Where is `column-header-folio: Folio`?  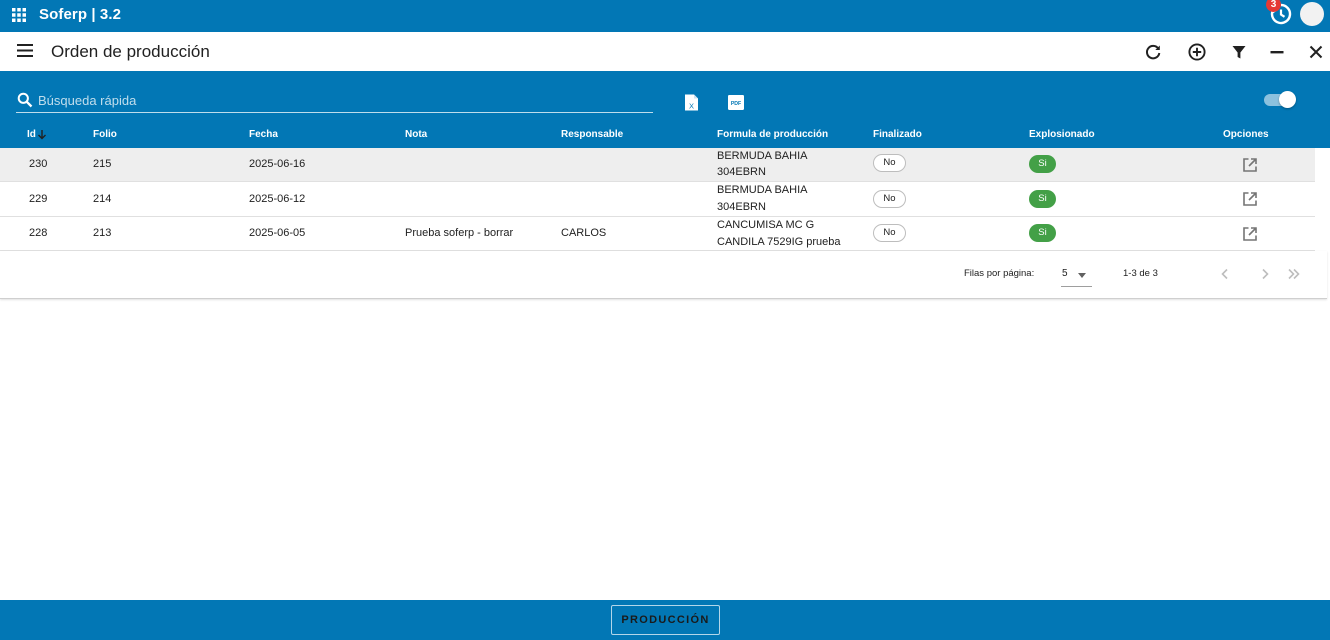
column-header-folio: Folio is located at coordinates (105, 134).